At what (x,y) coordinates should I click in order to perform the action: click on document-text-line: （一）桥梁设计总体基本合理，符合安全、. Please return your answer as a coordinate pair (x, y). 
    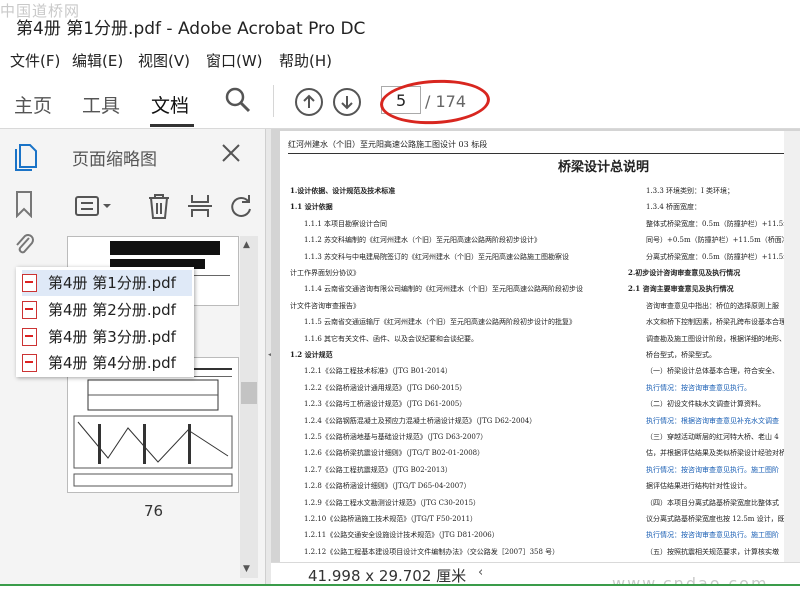
    Looking at the image, I should click on (712, 371).